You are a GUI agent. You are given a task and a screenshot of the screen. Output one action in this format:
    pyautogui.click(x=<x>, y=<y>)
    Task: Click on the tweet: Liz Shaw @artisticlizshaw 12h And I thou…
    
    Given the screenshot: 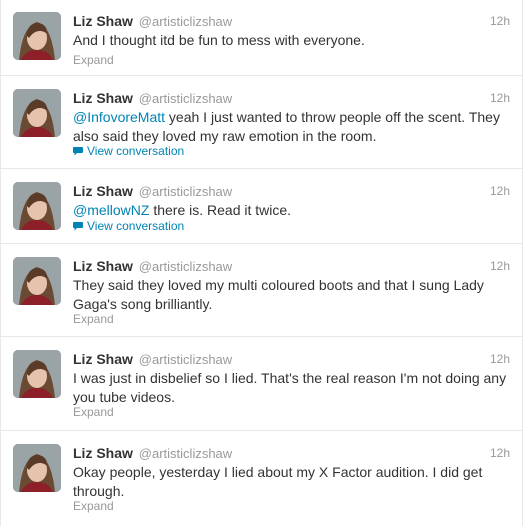 What is the action you would take?
    pyautogui.click(x=261, y=38)
    